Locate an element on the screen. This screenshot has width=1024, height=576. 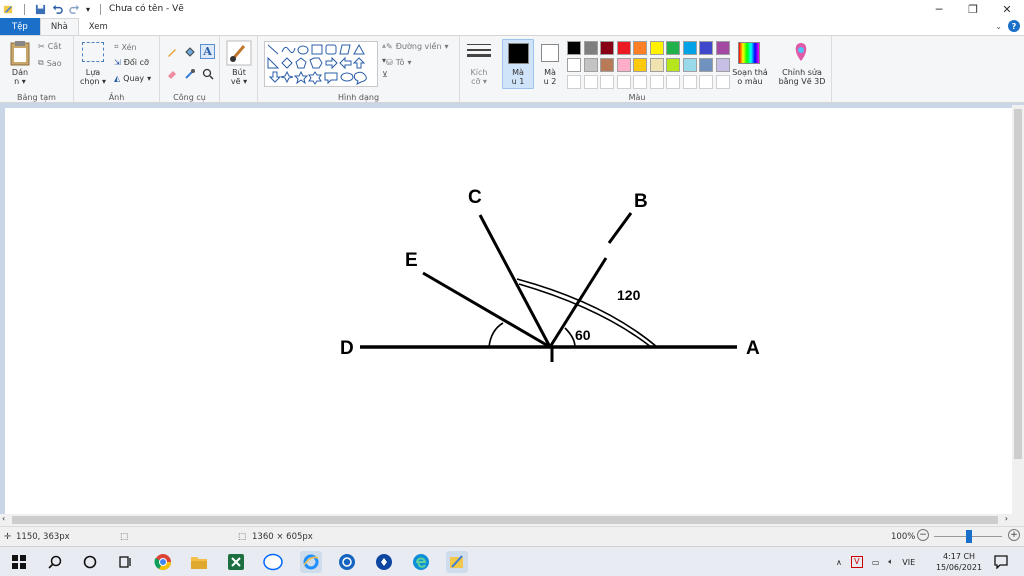
horizontal-scroll-thumb is located at coordinates (505, 520).